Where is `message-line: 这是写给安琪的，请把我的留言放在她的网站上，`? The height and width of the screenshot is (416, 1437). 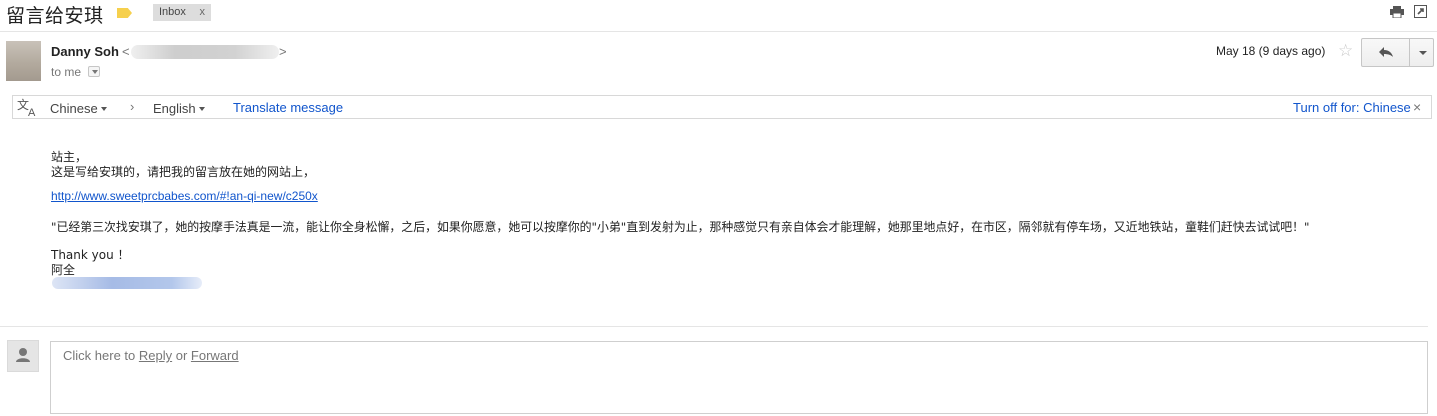
message-line: 这是写给安琪的，请把我的留言放在她的网站上， is located at coordinates (183, 172).